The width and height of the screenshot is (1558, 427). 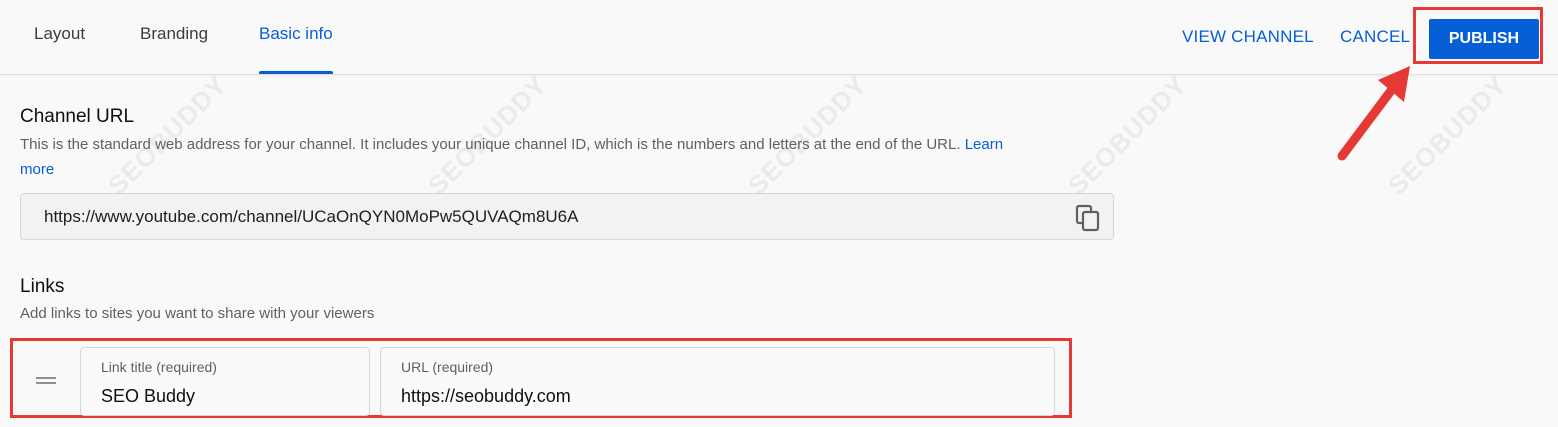 What do you see at coordinates (77, 116) in the screenshot?
I see `channel-url-title: Channel URL` at bounding box center [77, 116].